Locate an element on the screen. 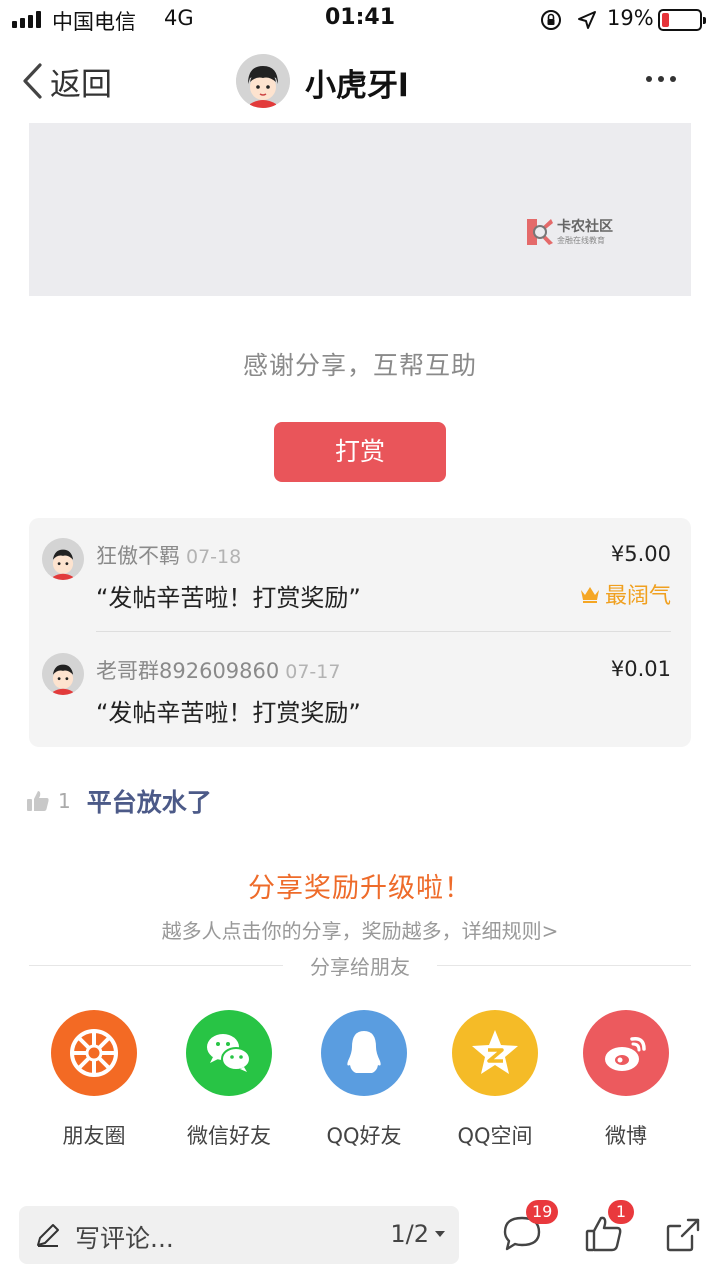  kanong-logo-icon is located at coordinates (540, 232).